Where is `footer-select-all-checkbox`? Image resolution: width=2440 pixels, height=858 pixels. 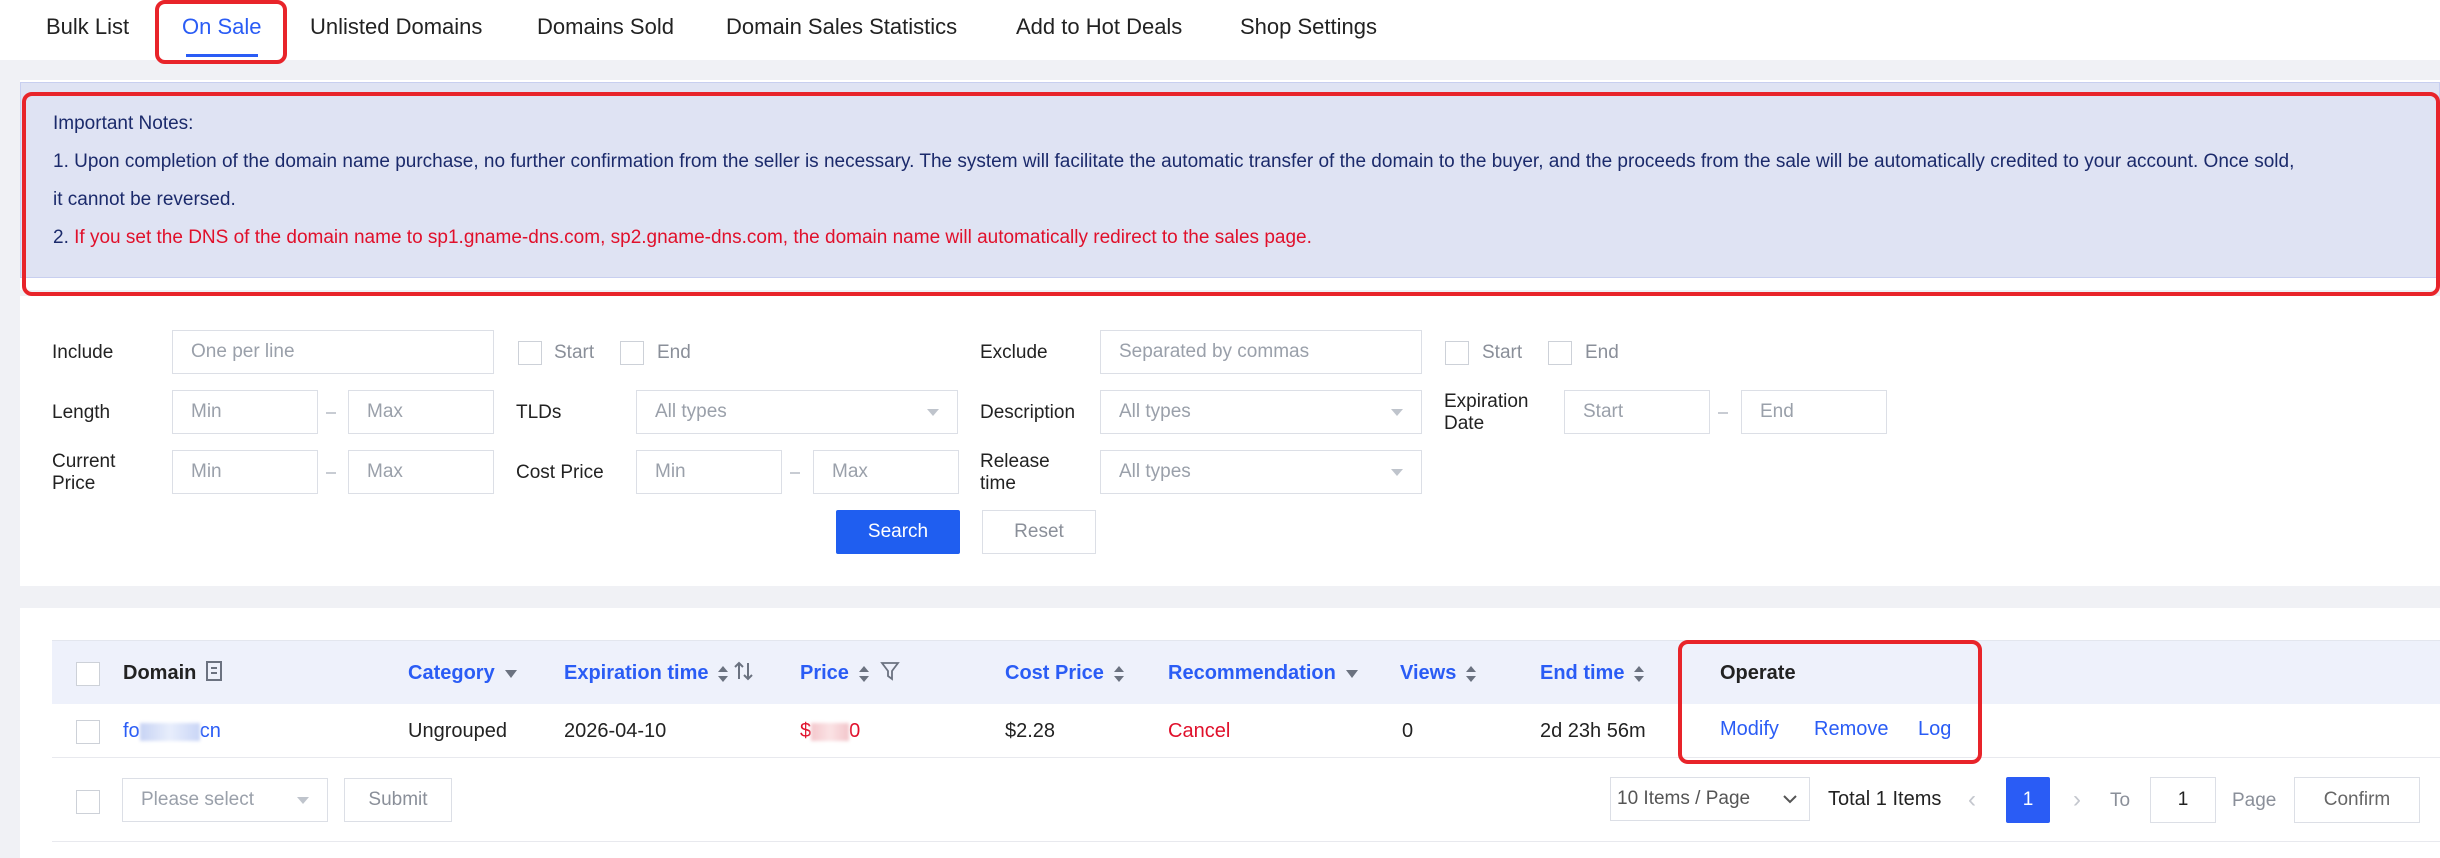
footer-select-all-checkbox is located at coordinates (88, 802).